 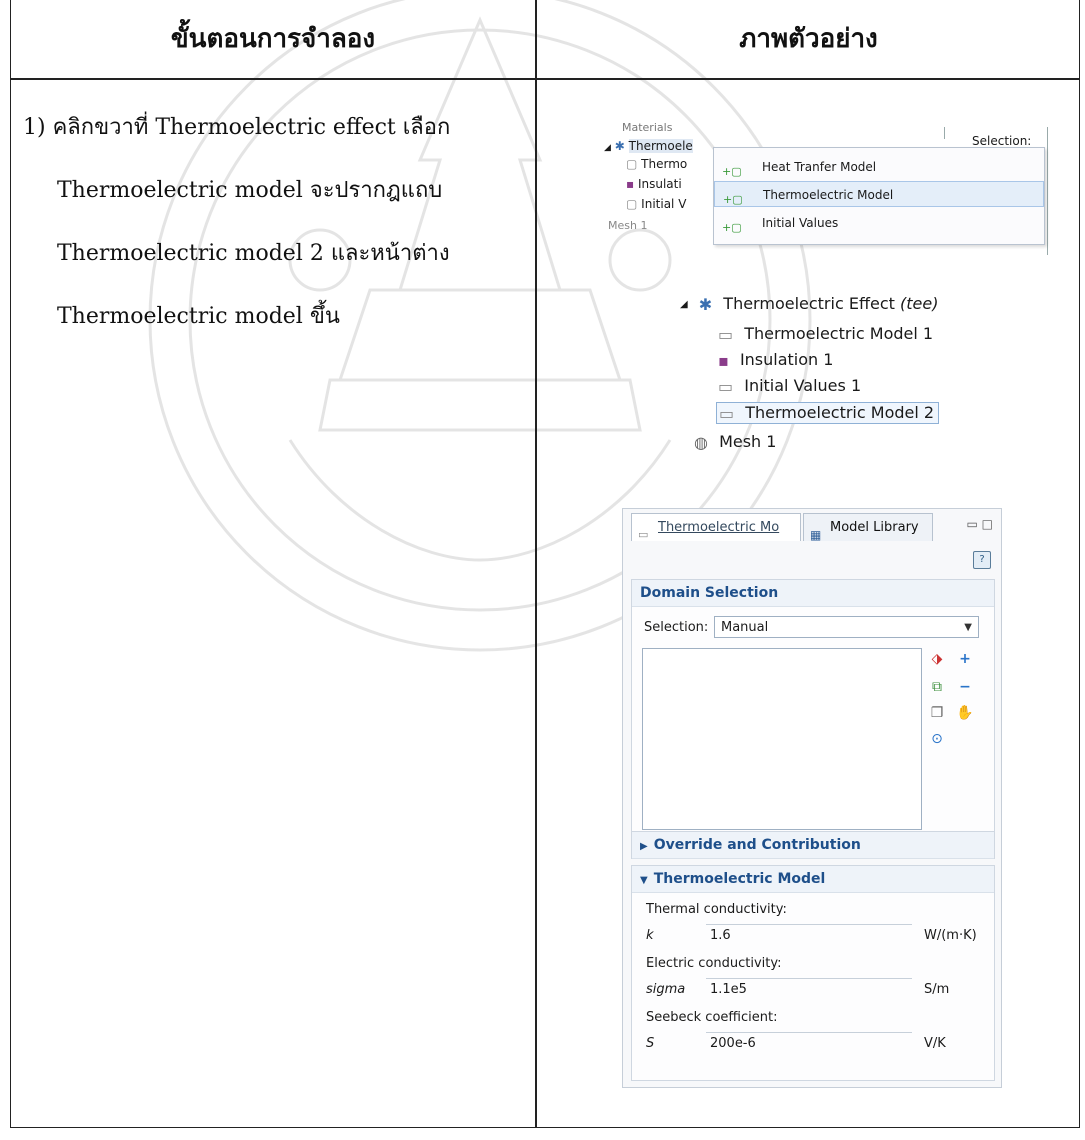 I want to click on step-line-3: Thermoelectric model 2 และหน้าต่าง, so click(x=253, y=253).